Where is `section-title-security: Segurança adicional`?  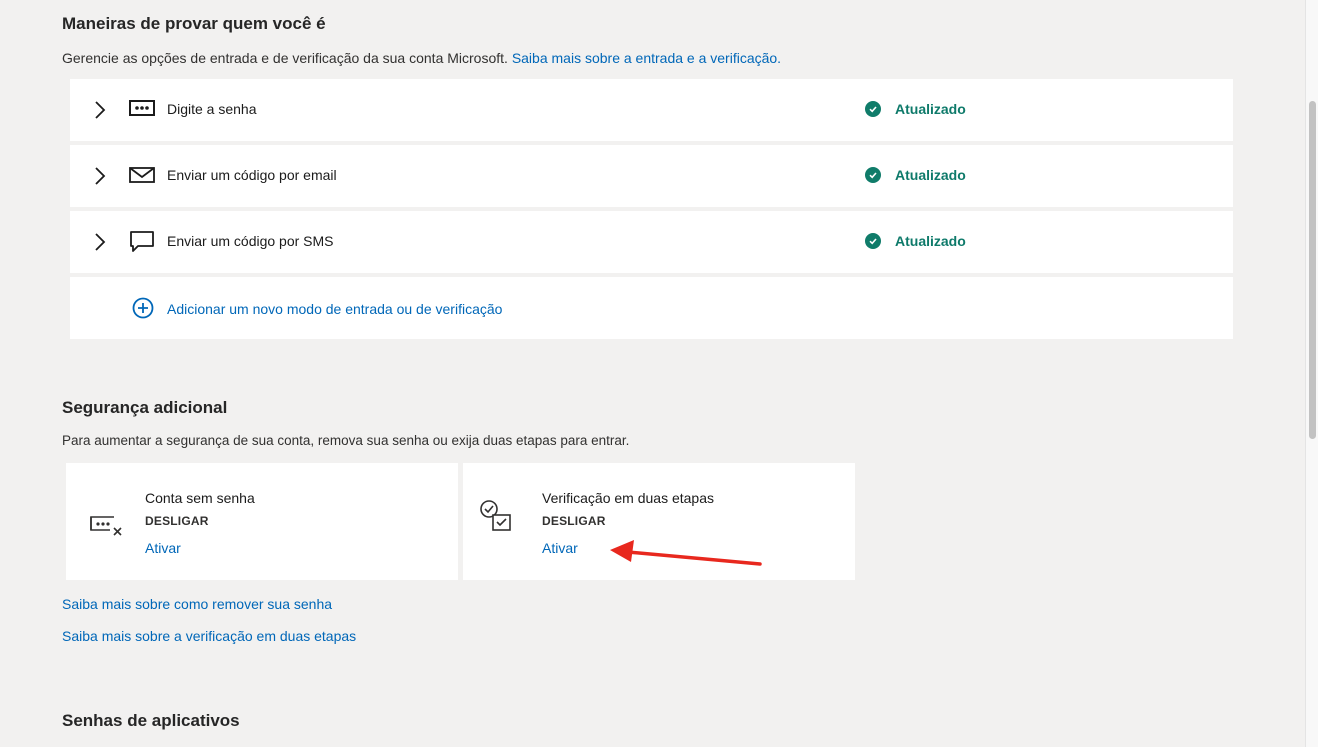
section-title-security: Segurança adicional is located at coordinates (145, 407).